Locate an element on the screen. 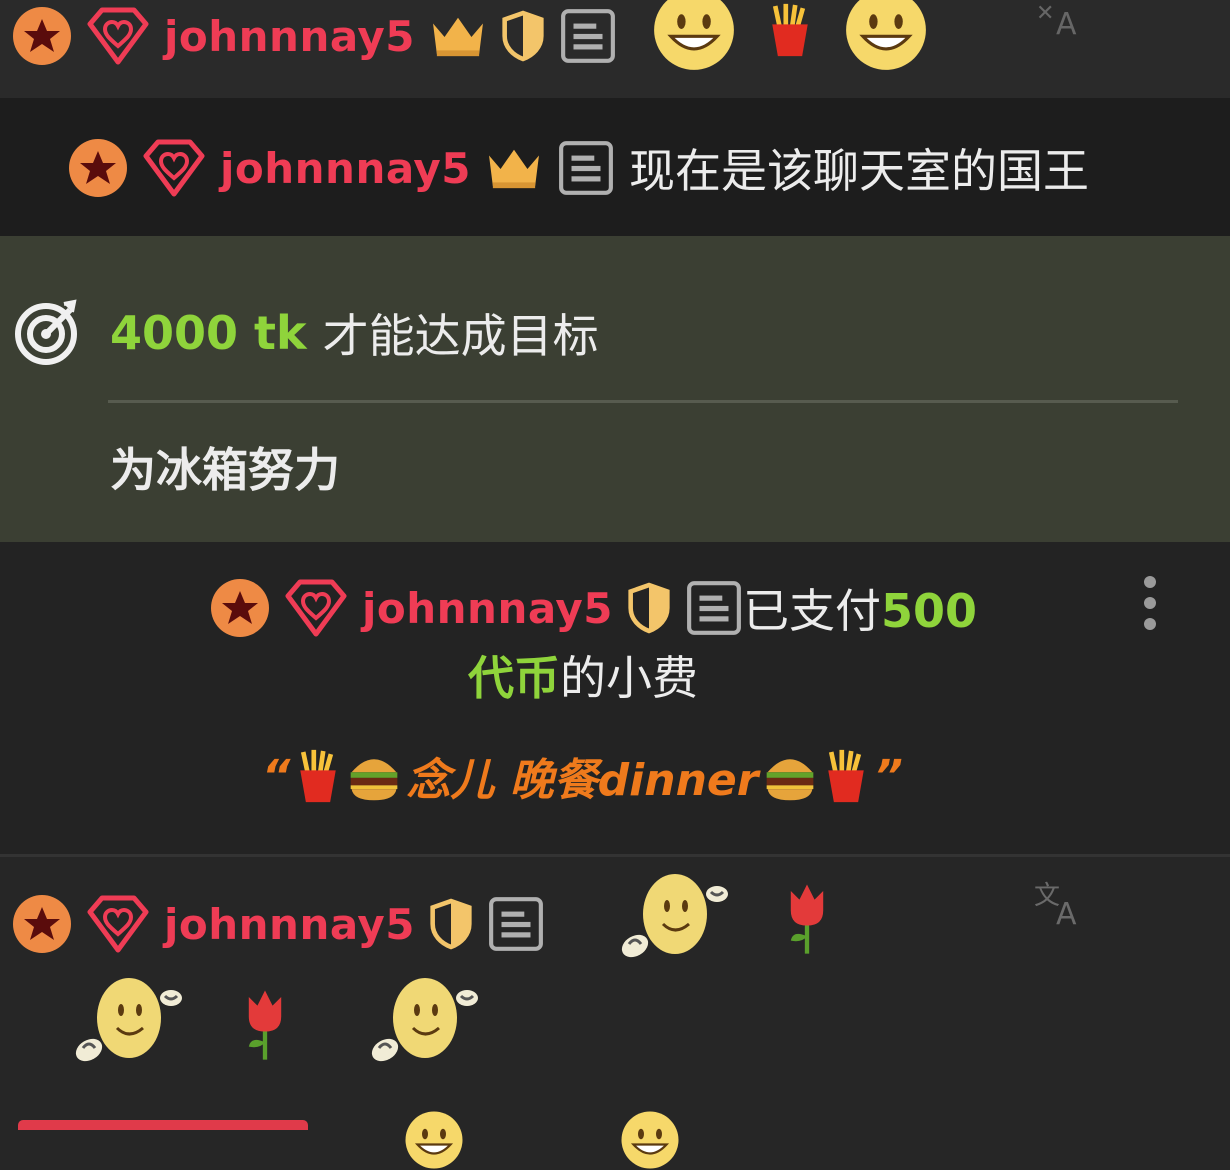  goal-suffix: 才能达成目标 is located at coordinates (460, 336).